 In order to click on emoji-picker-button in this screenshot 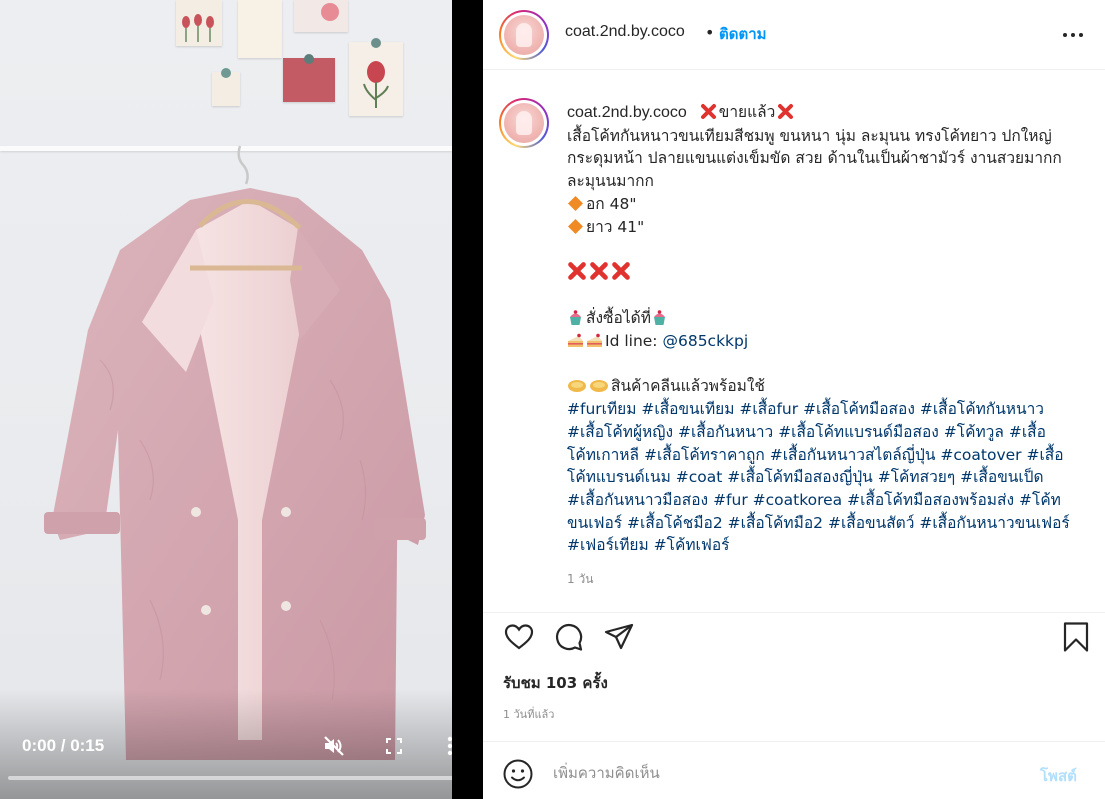, I will do `click(518, 774)`.